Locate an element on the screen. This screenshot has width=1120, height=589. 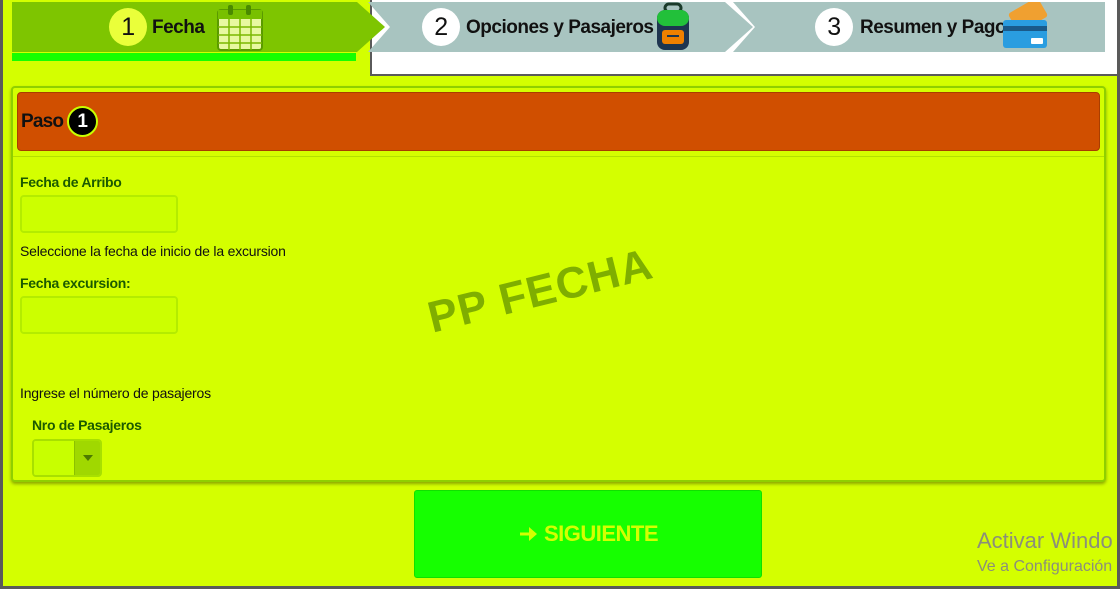
fecha-arribo-label: Fecha de Arribo is located at coordinates (71, 182).